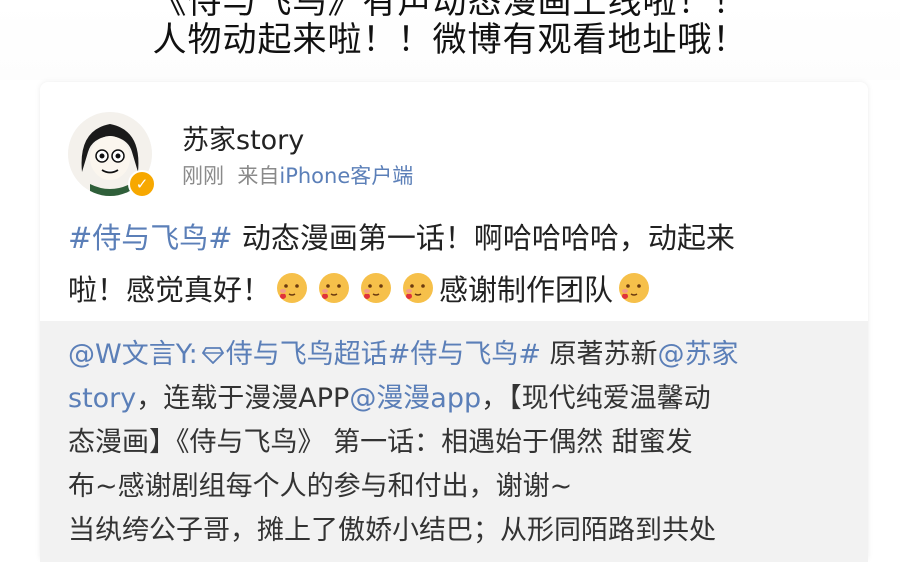 The image size is (900, 562). What do you see at coordinates (307, 354) in the screenshot?
I see `supertopic-link: 侍与飞鸟超话` at bounding box center [307, 354].